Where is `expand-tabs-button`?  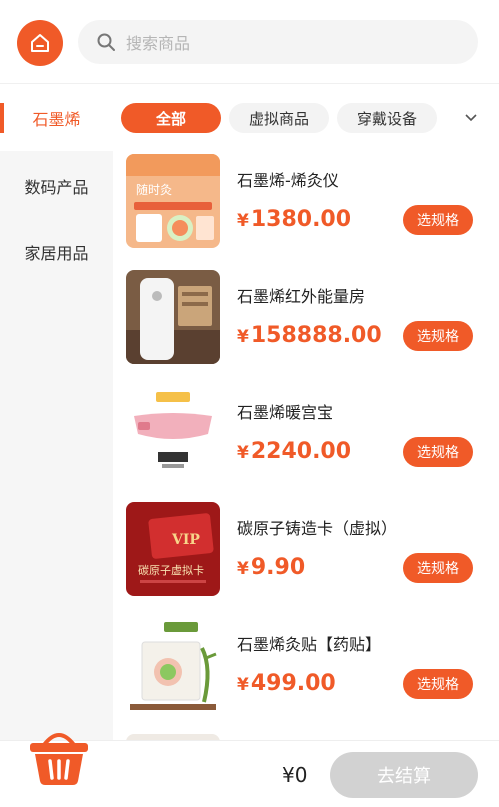
expand-tabs-button is located at coordinates (471, 118).